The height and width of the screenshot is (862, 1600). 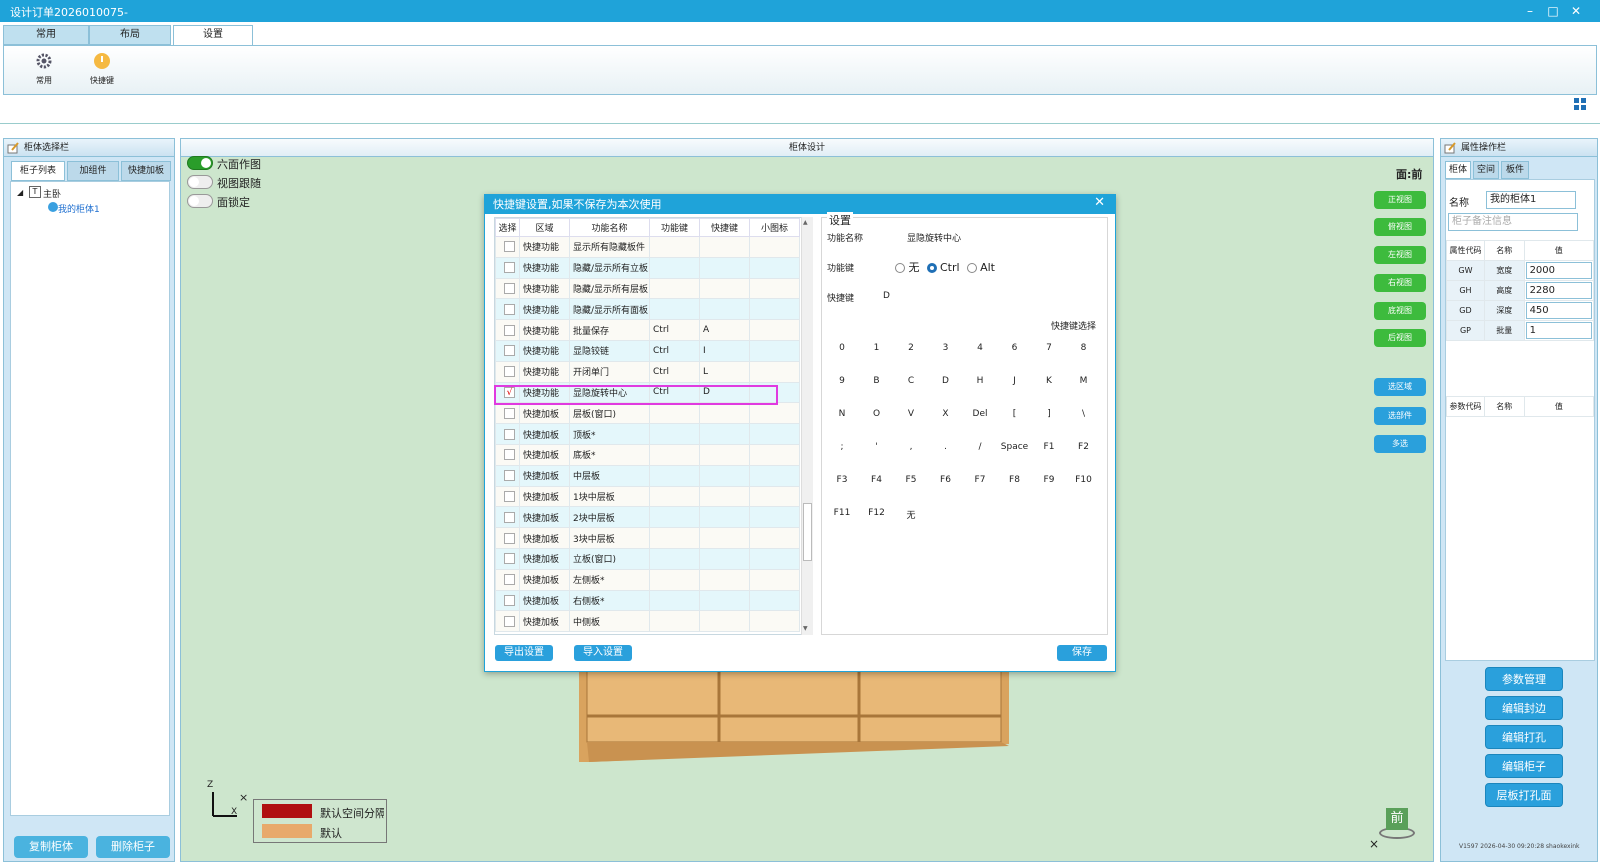 I want to click on key-option: K, so click(x=1049, y=381).